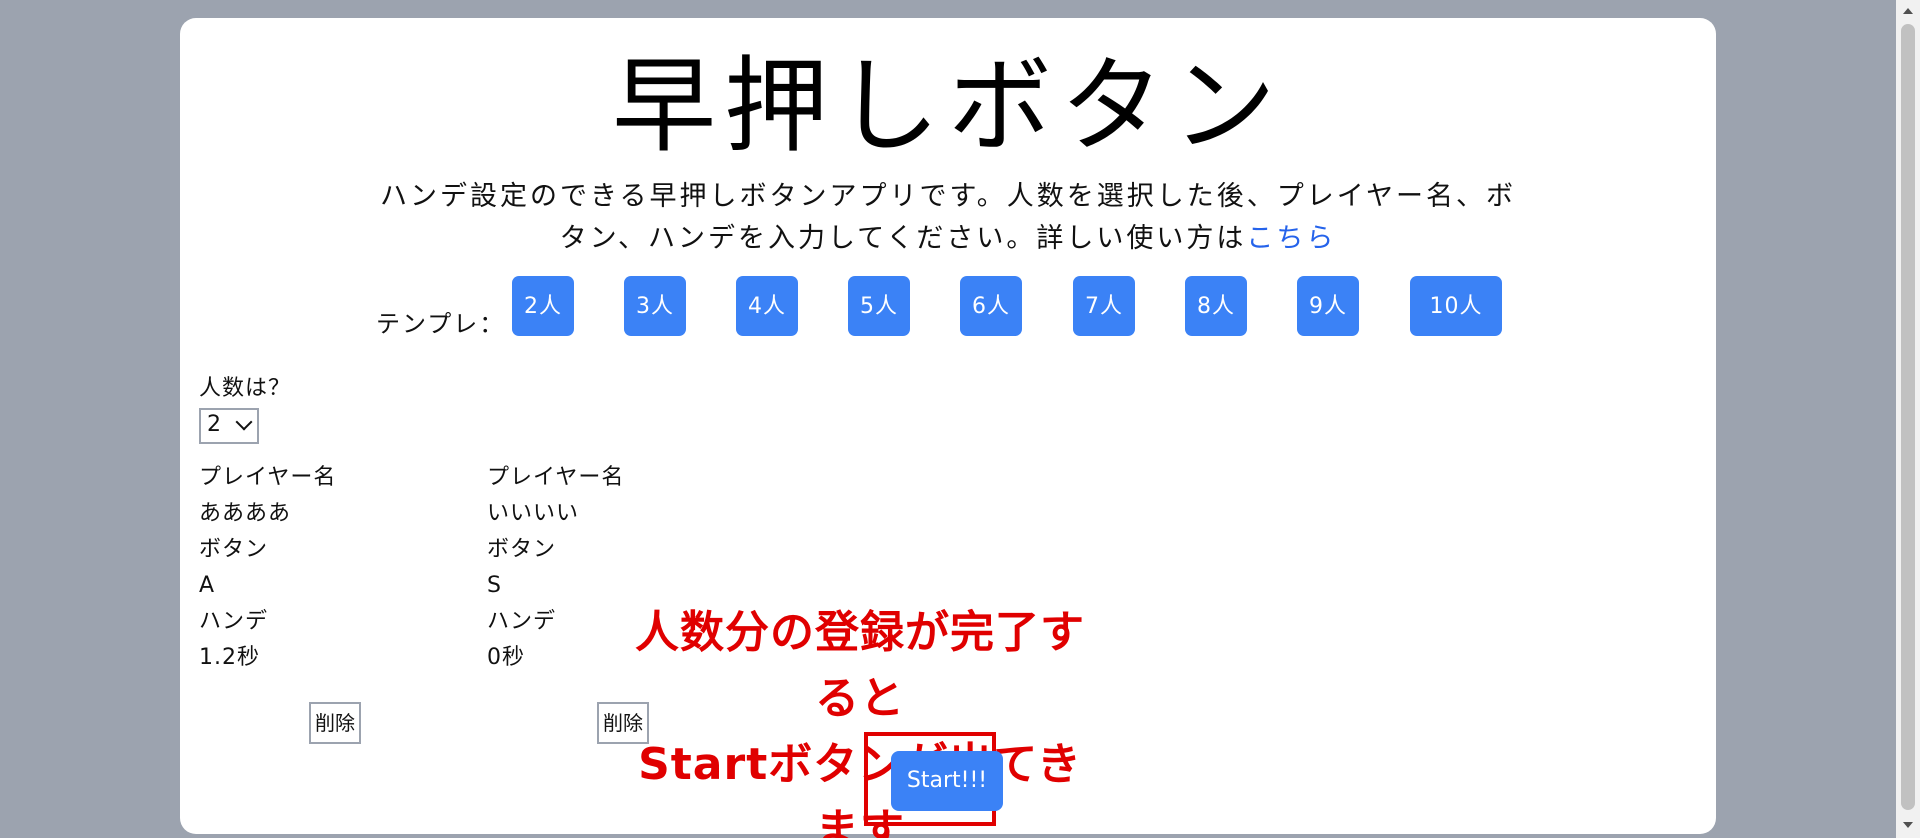  I want to click on player-1: プレイヤー名 ああああ ボタン A ハンデ 1.2秒, so click(309, 568).